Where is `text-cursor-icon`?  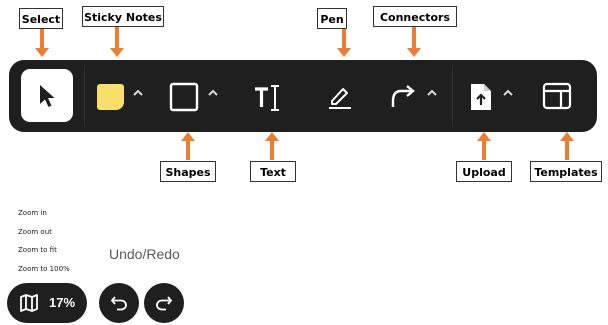
text-cursor-icon is located at coordinates (268, 98).